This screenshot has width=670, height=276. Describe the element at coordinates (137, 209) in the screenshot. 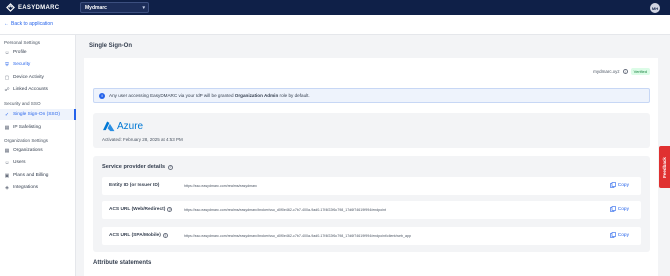

I see `sp-row-label-text: ACS URL (Web/Redirect)` at that location.